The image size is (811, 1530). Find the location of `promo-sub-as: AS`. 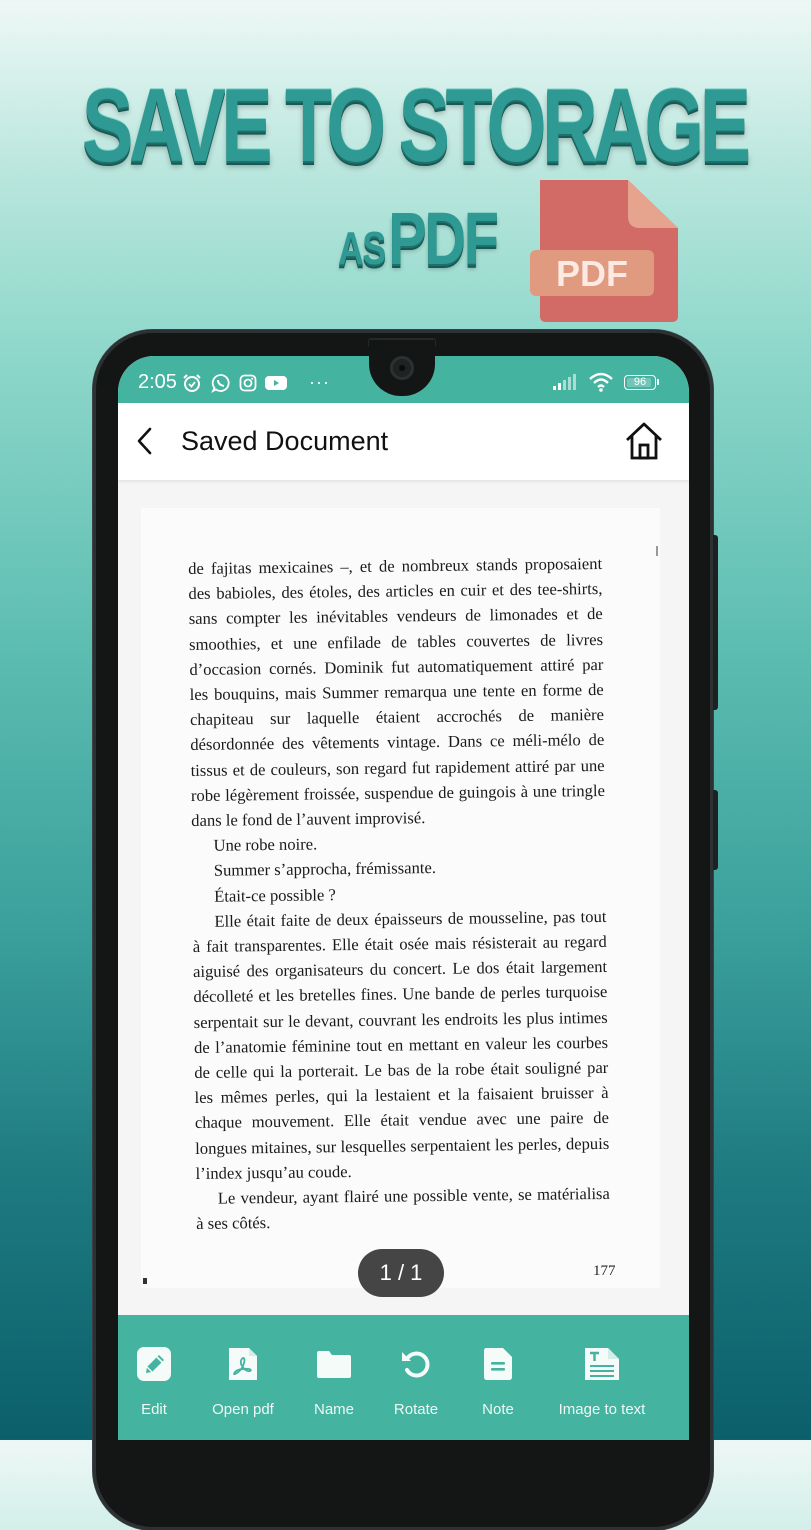

promo-sub-as: AS is located at coordinates (361, 248).